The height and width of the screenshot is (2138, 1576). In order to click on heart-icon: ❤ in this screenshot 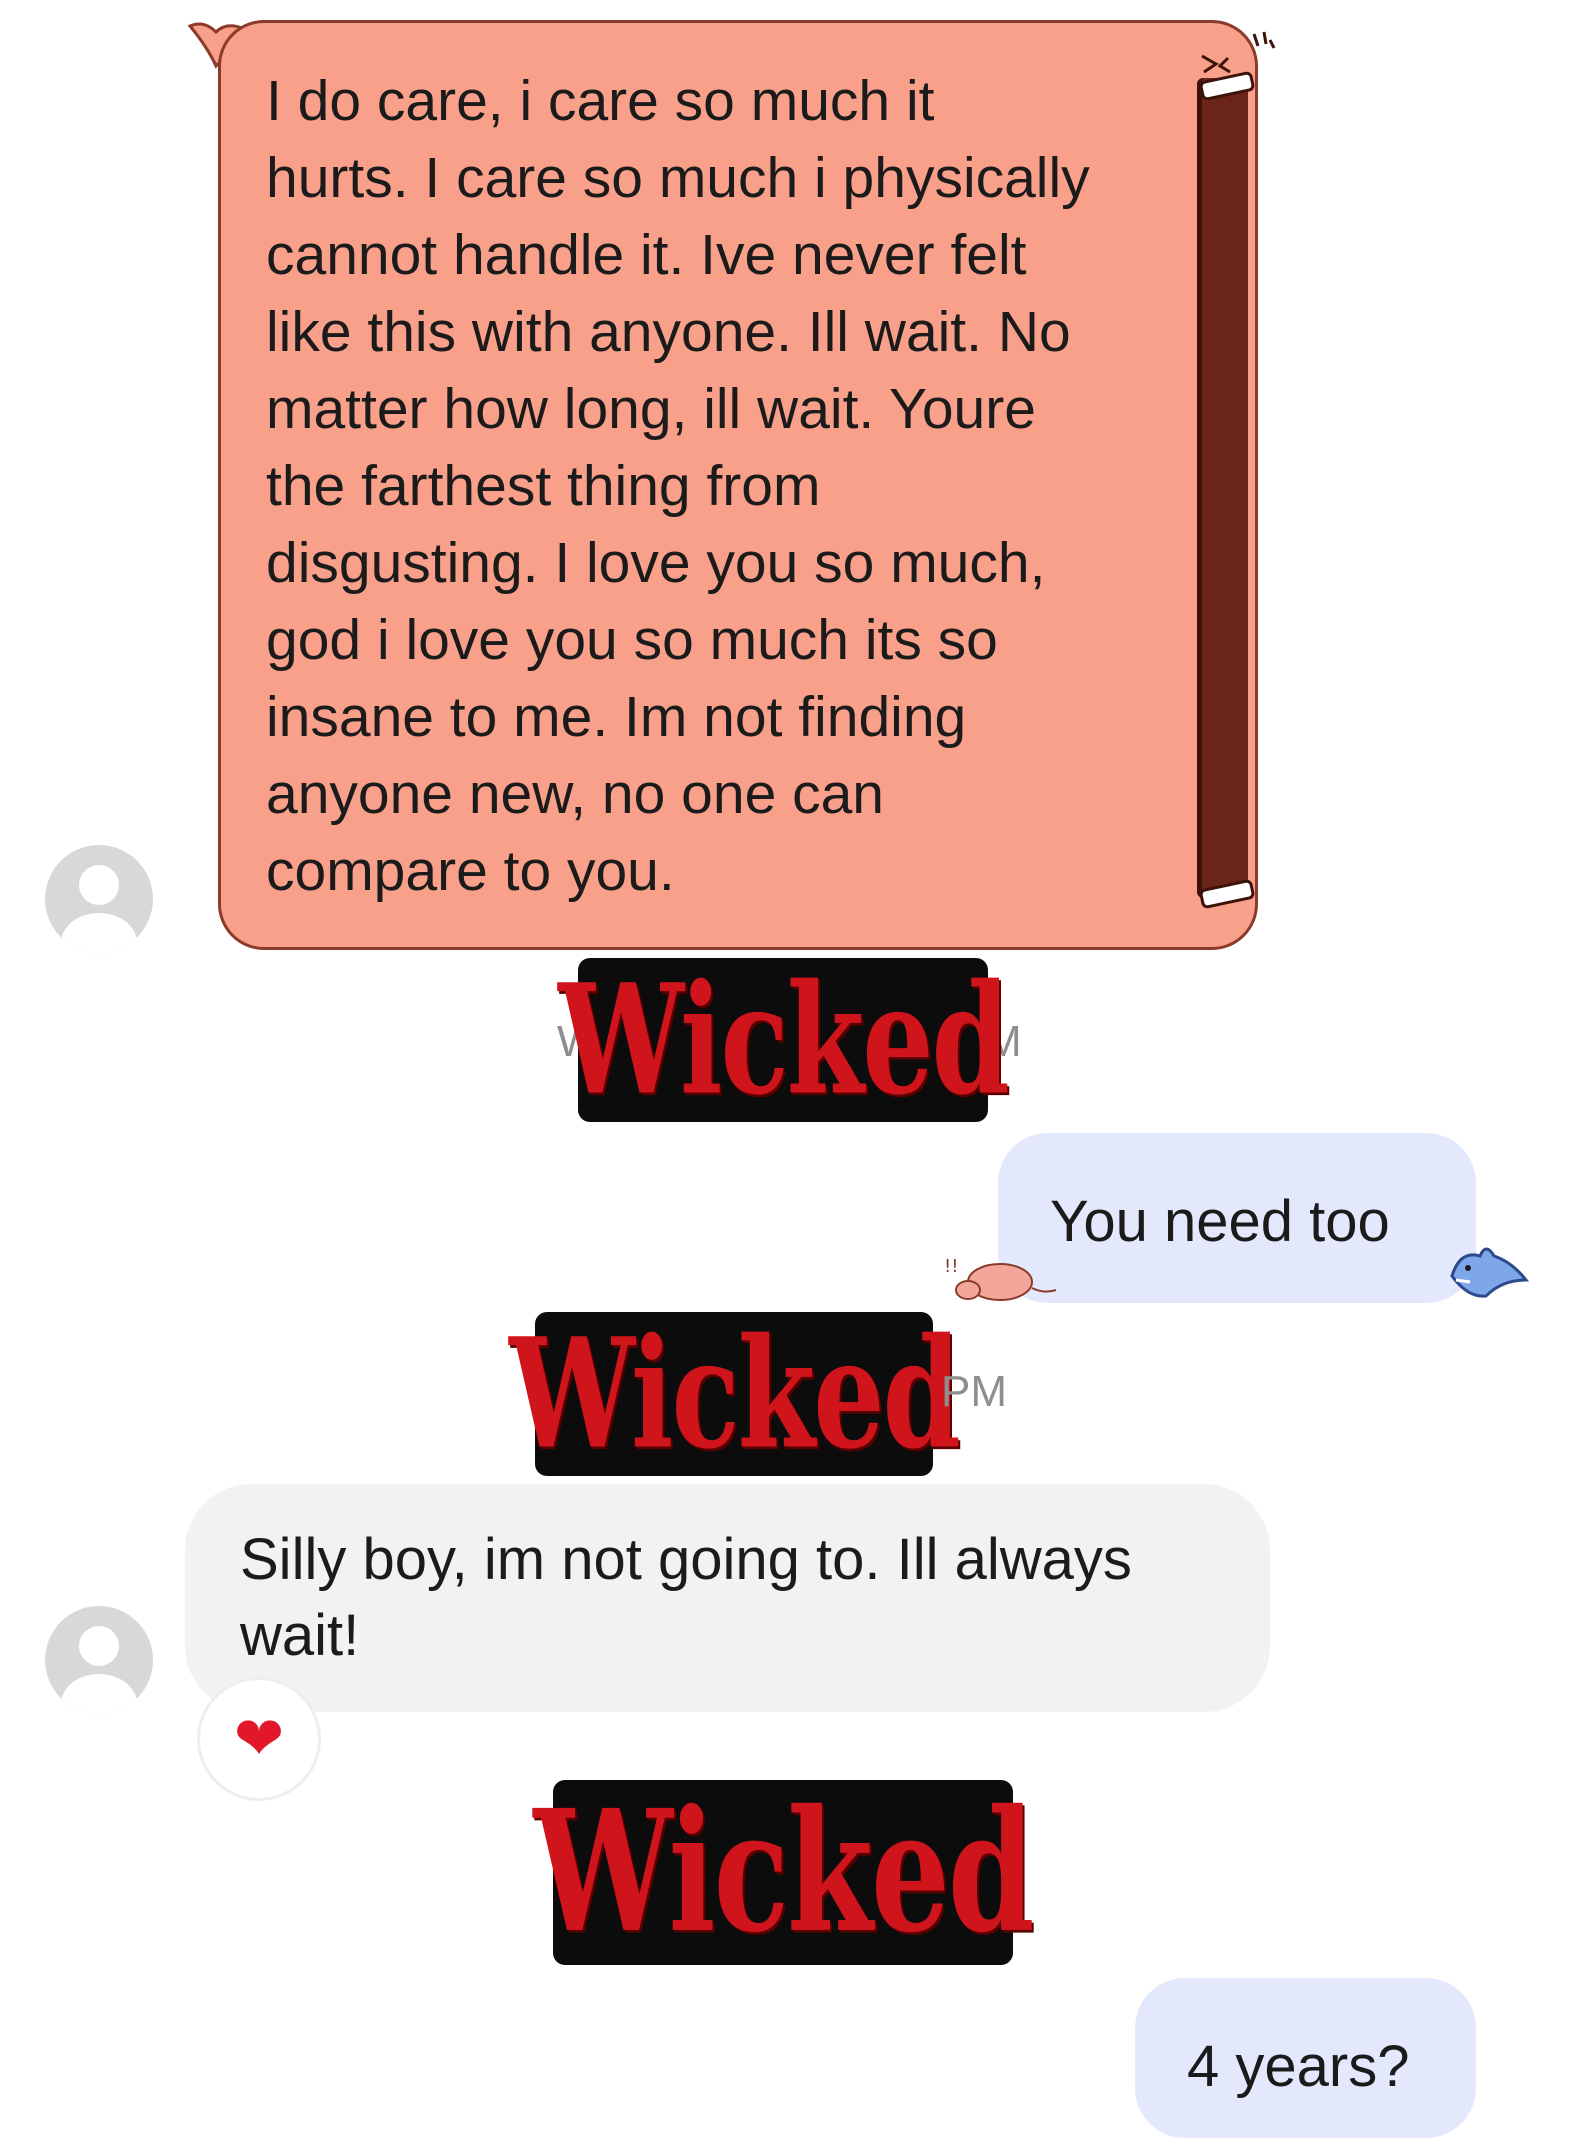, I will do `click(259, 1738)`.